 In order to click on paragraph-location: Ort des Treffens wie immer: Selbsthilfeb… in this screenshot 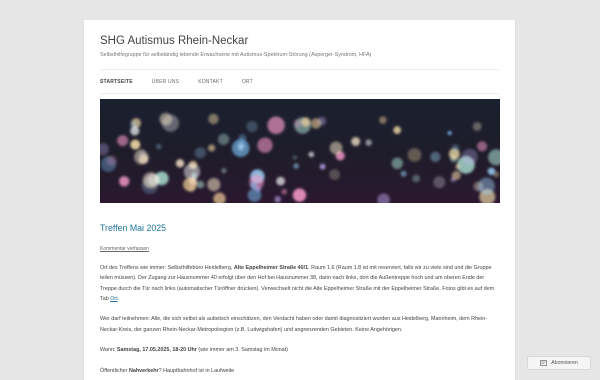, I will do `click(300, 283)`.